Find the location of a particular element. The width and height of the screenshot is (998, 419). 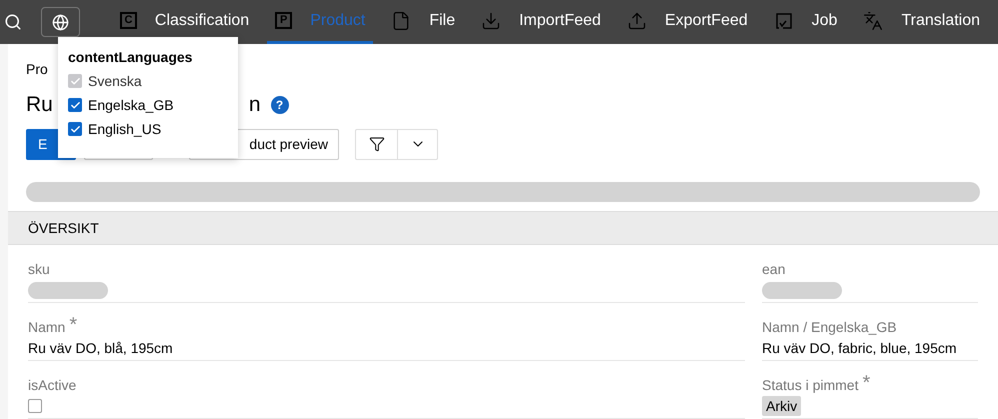

page-title: Ru is located at coordinates (39, 105).